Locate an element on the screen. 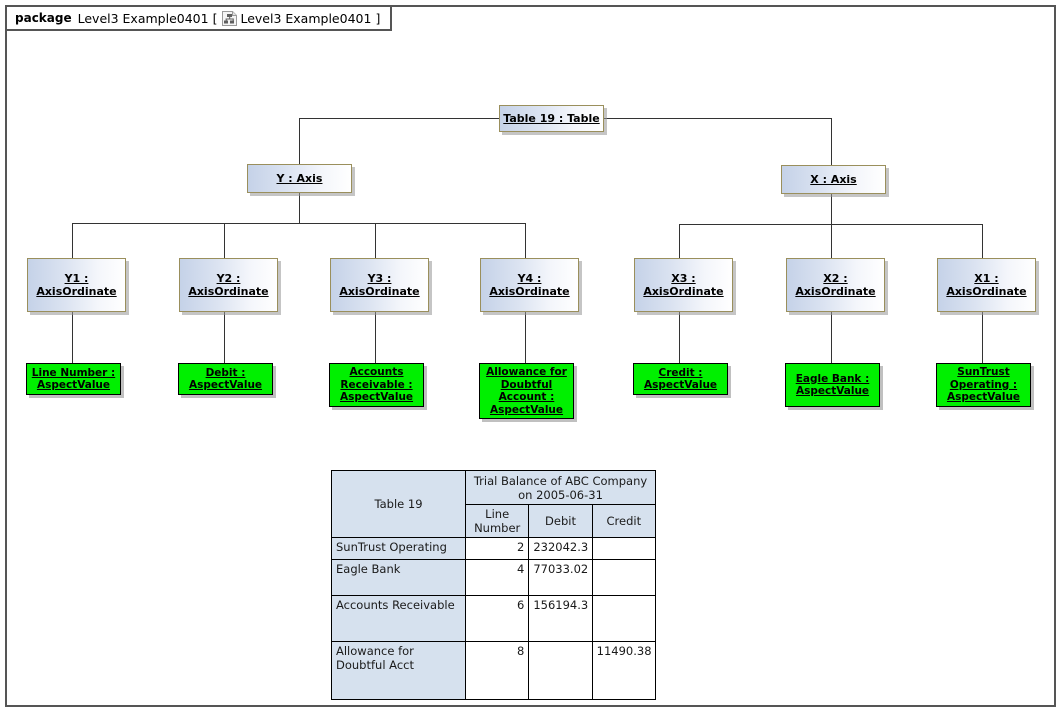 This screenshot has height=715, width=1064. node-ordinate-y4: Y4 : AxisOrdinate is located at coordinates (529, 285).